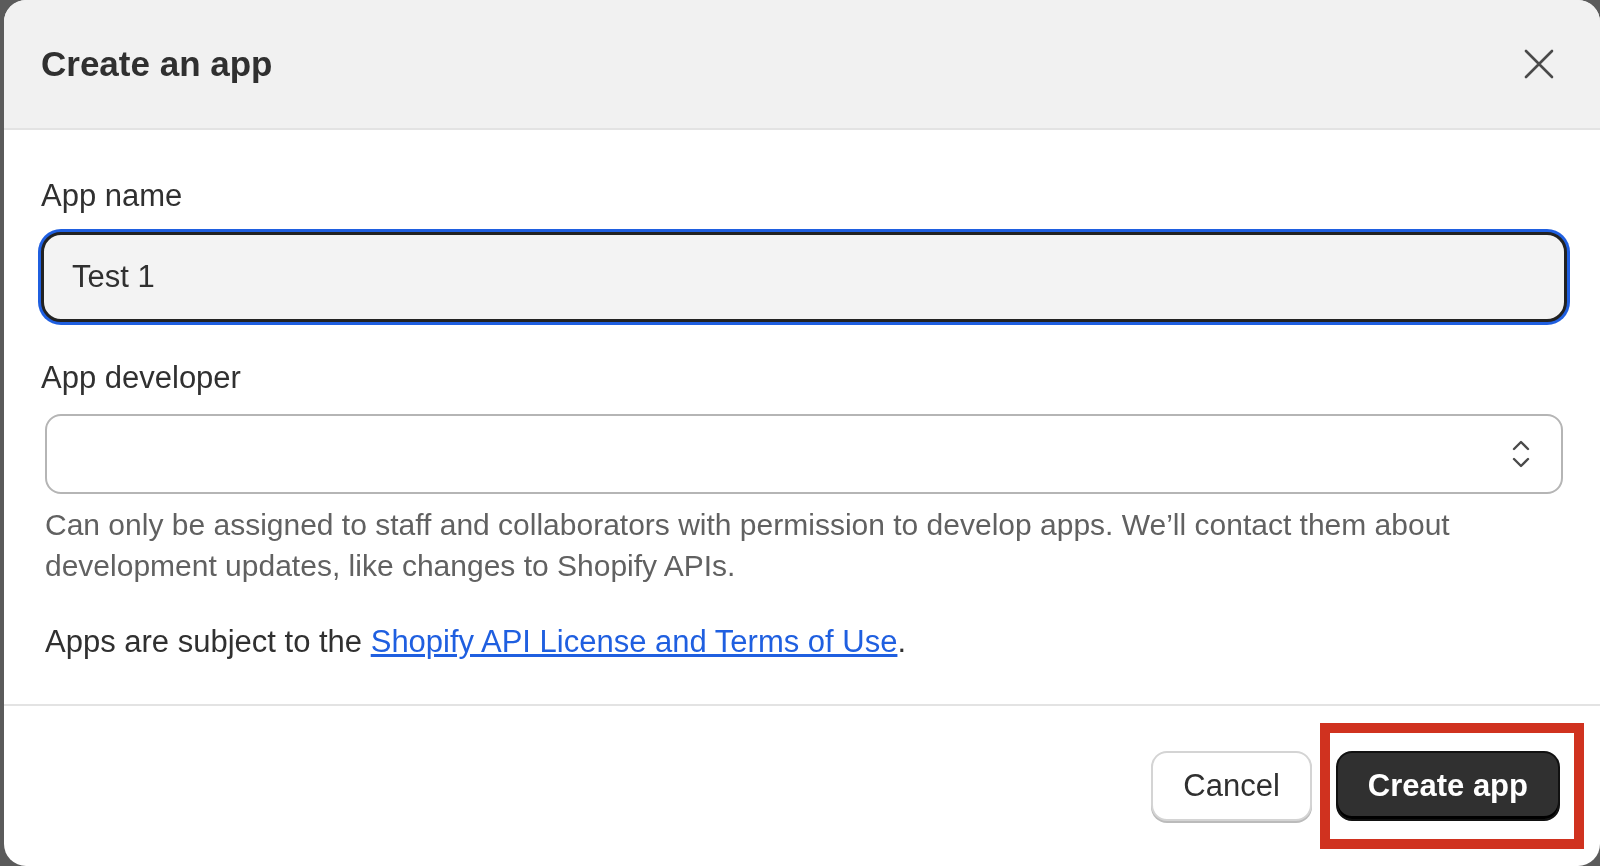  I want to click on field-label: App developer, so click(141, 378).